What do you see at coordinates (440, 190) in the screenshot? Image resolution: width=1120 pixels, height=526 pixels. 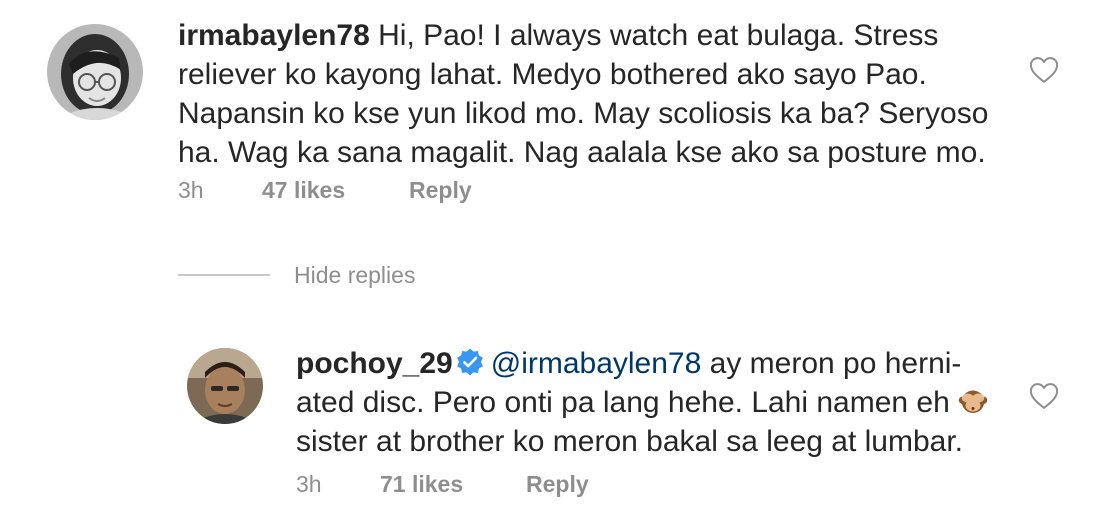 I see `comment-reply-button: Reply` at bounding box center [440, 190].